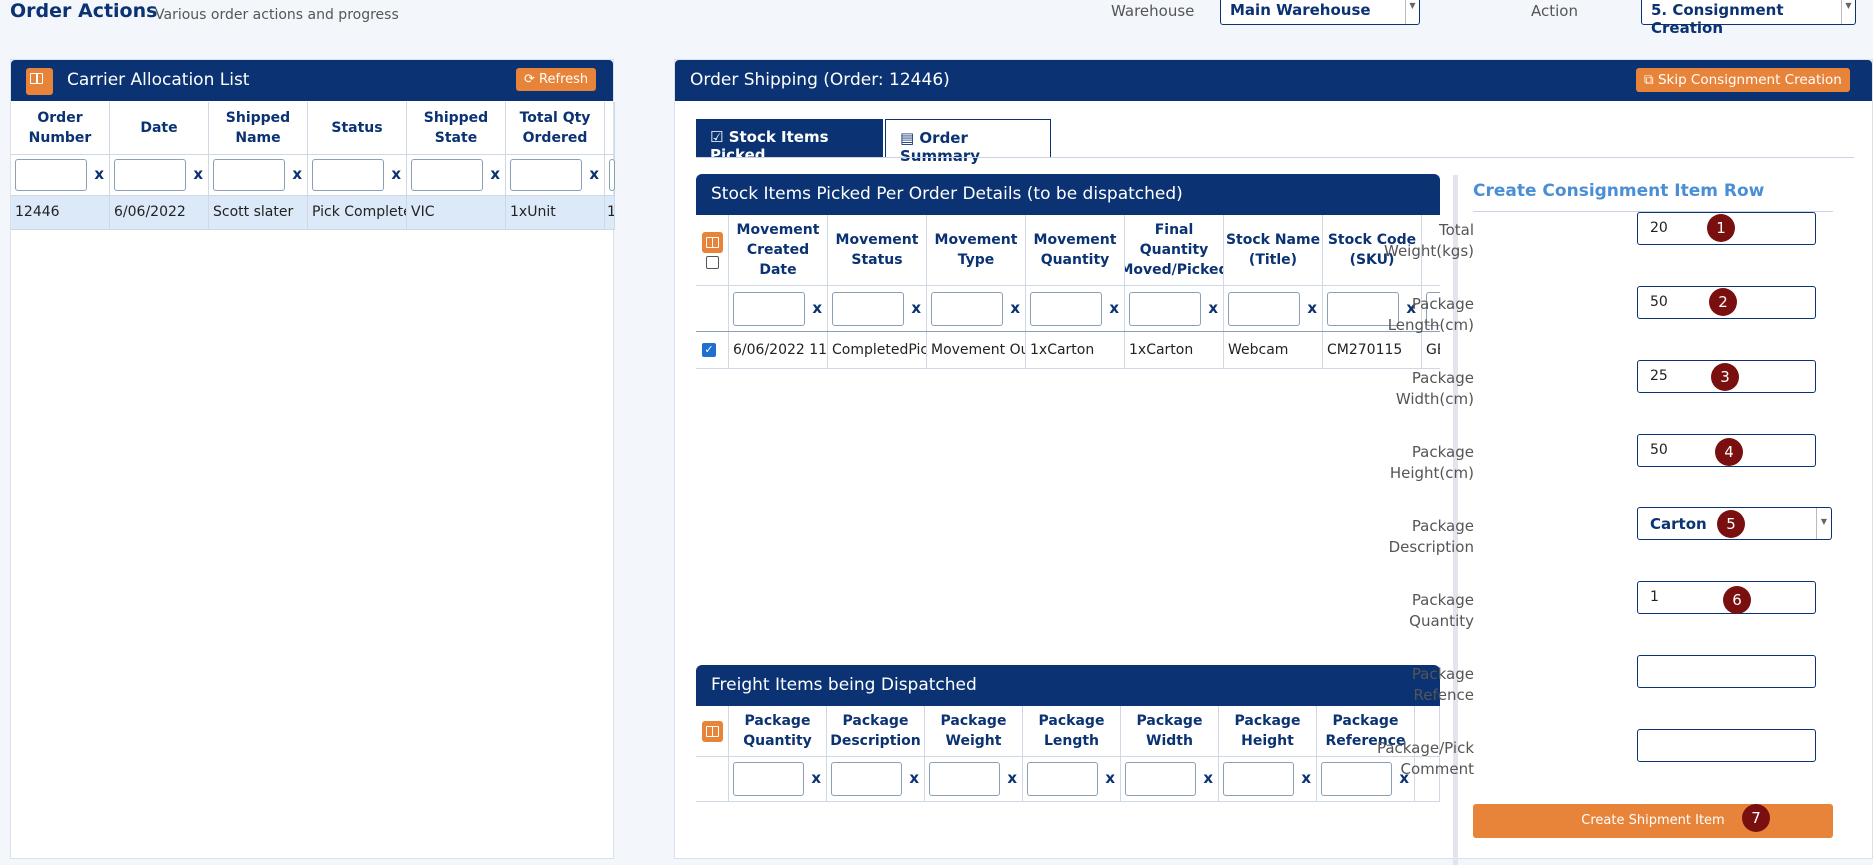  Describe the element at coordinates (1743, 80) in the screenshot. I see `skip-consignment-button: ⧉ Skip Consignment Creation` at that location.